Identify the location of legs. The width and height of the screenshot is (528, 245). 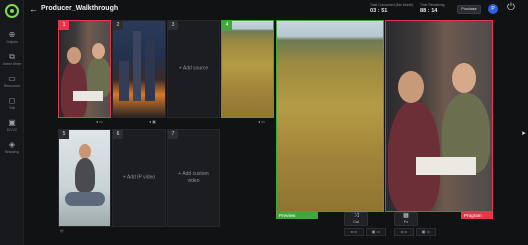
(85, 199).